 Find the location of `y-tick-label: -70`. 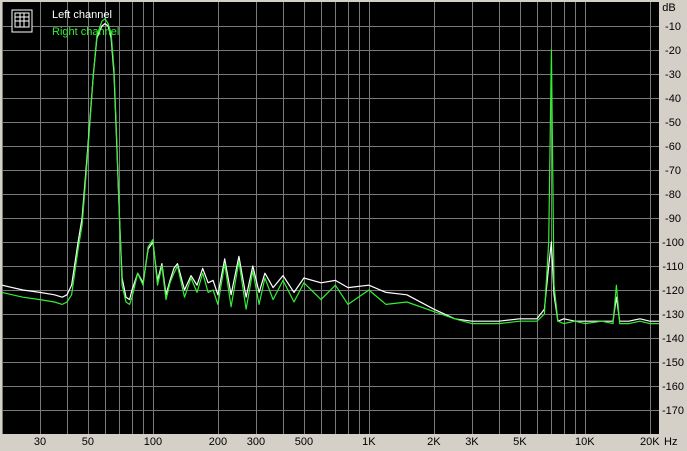

y-tick-label: -70 is located at coordinates (673, 171).